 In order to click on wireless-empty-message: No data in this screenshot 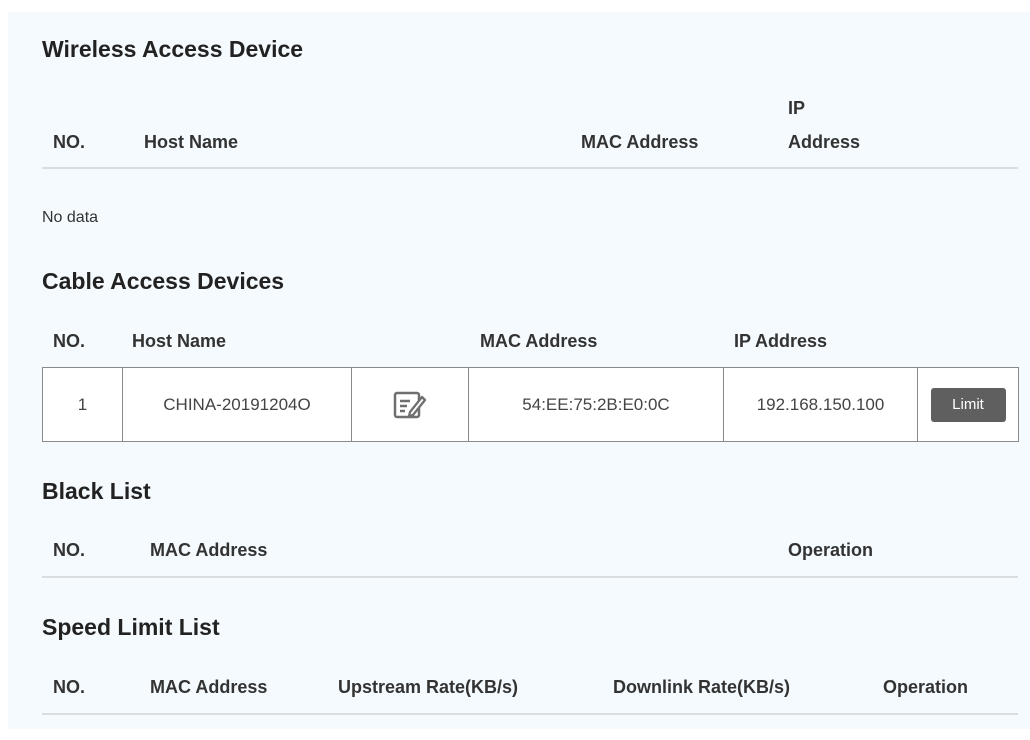, I will do `click(70, 217)`.